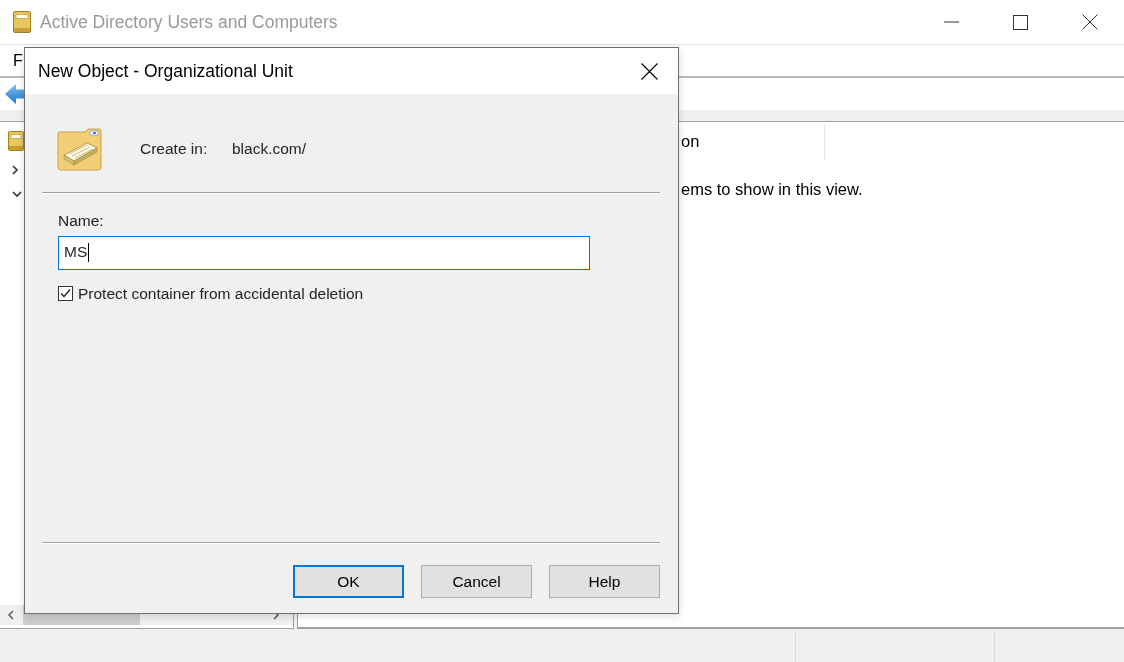 This screenshot has height=662, width=1124. Describe the element at coordinates (324, 252) in the screenshot. I see `name-field: MS` at that location.